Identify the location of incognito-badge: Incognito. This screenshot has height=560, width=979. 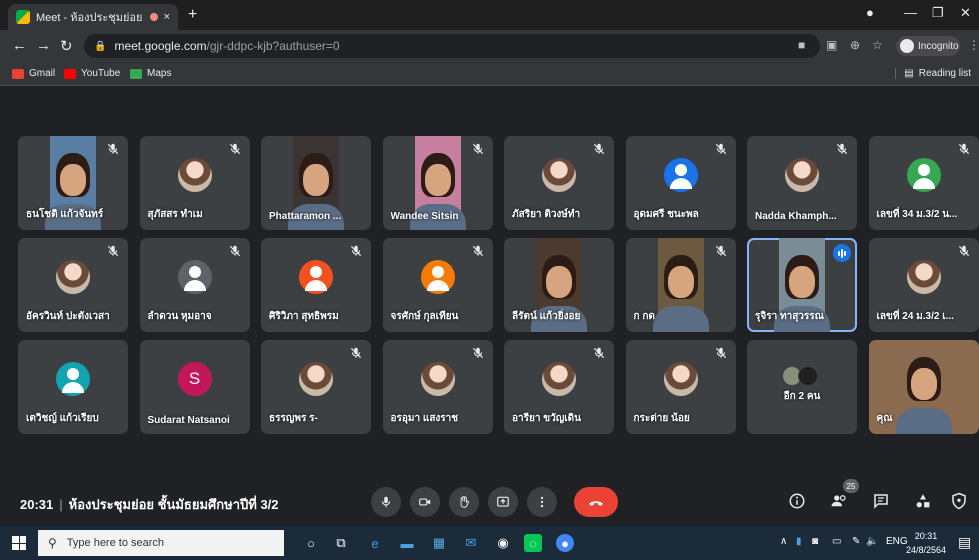
(928, 46).